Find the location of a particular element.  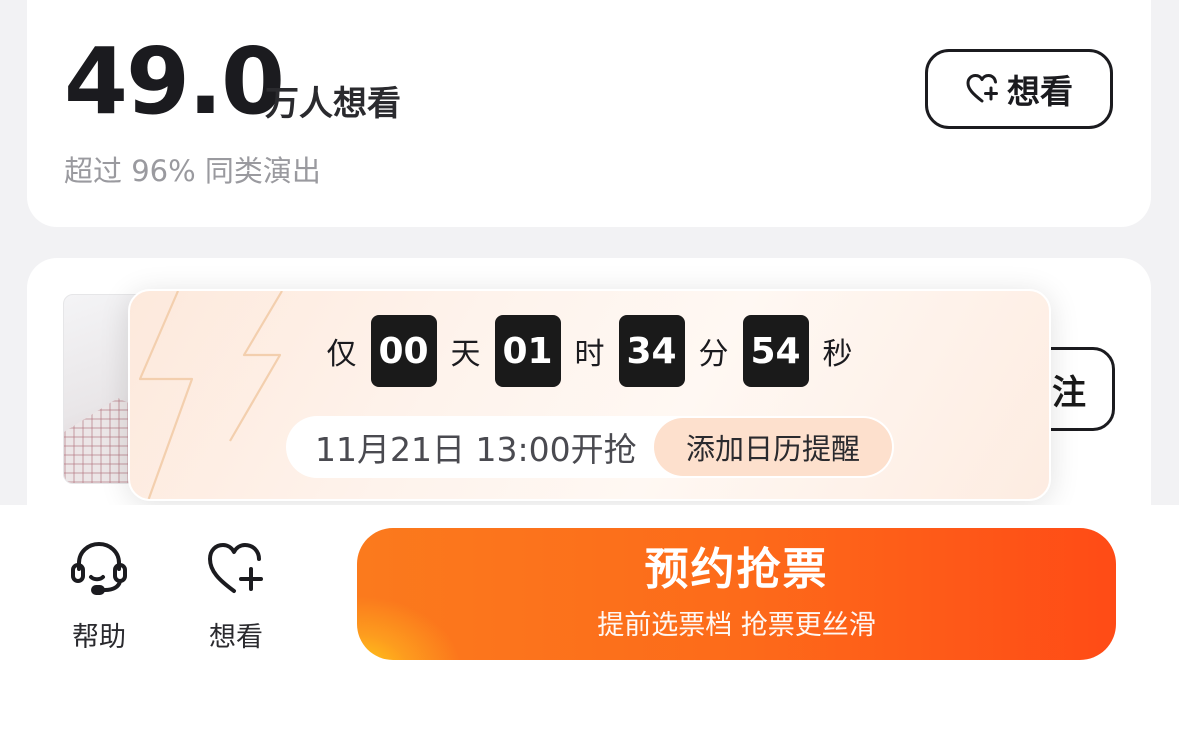

follow-button-label: 注 is located at coordinates (1069, 392).